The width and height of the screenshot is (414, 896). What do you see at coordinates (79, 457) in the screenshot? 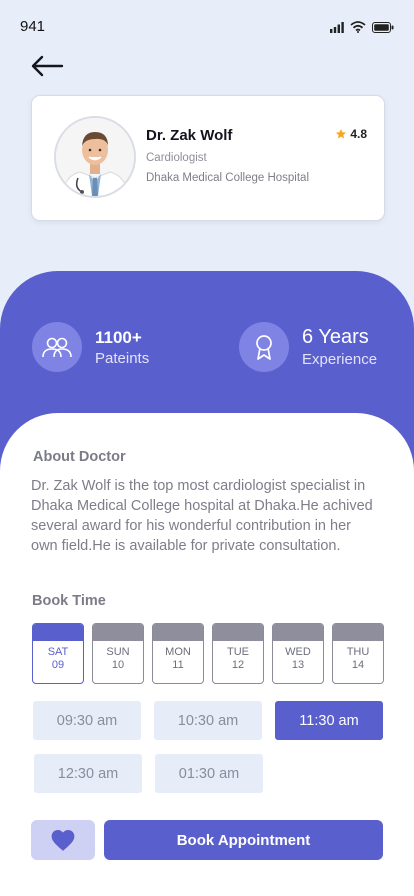
I see `about-title: About Doctor` at bounding box center [79, 457].